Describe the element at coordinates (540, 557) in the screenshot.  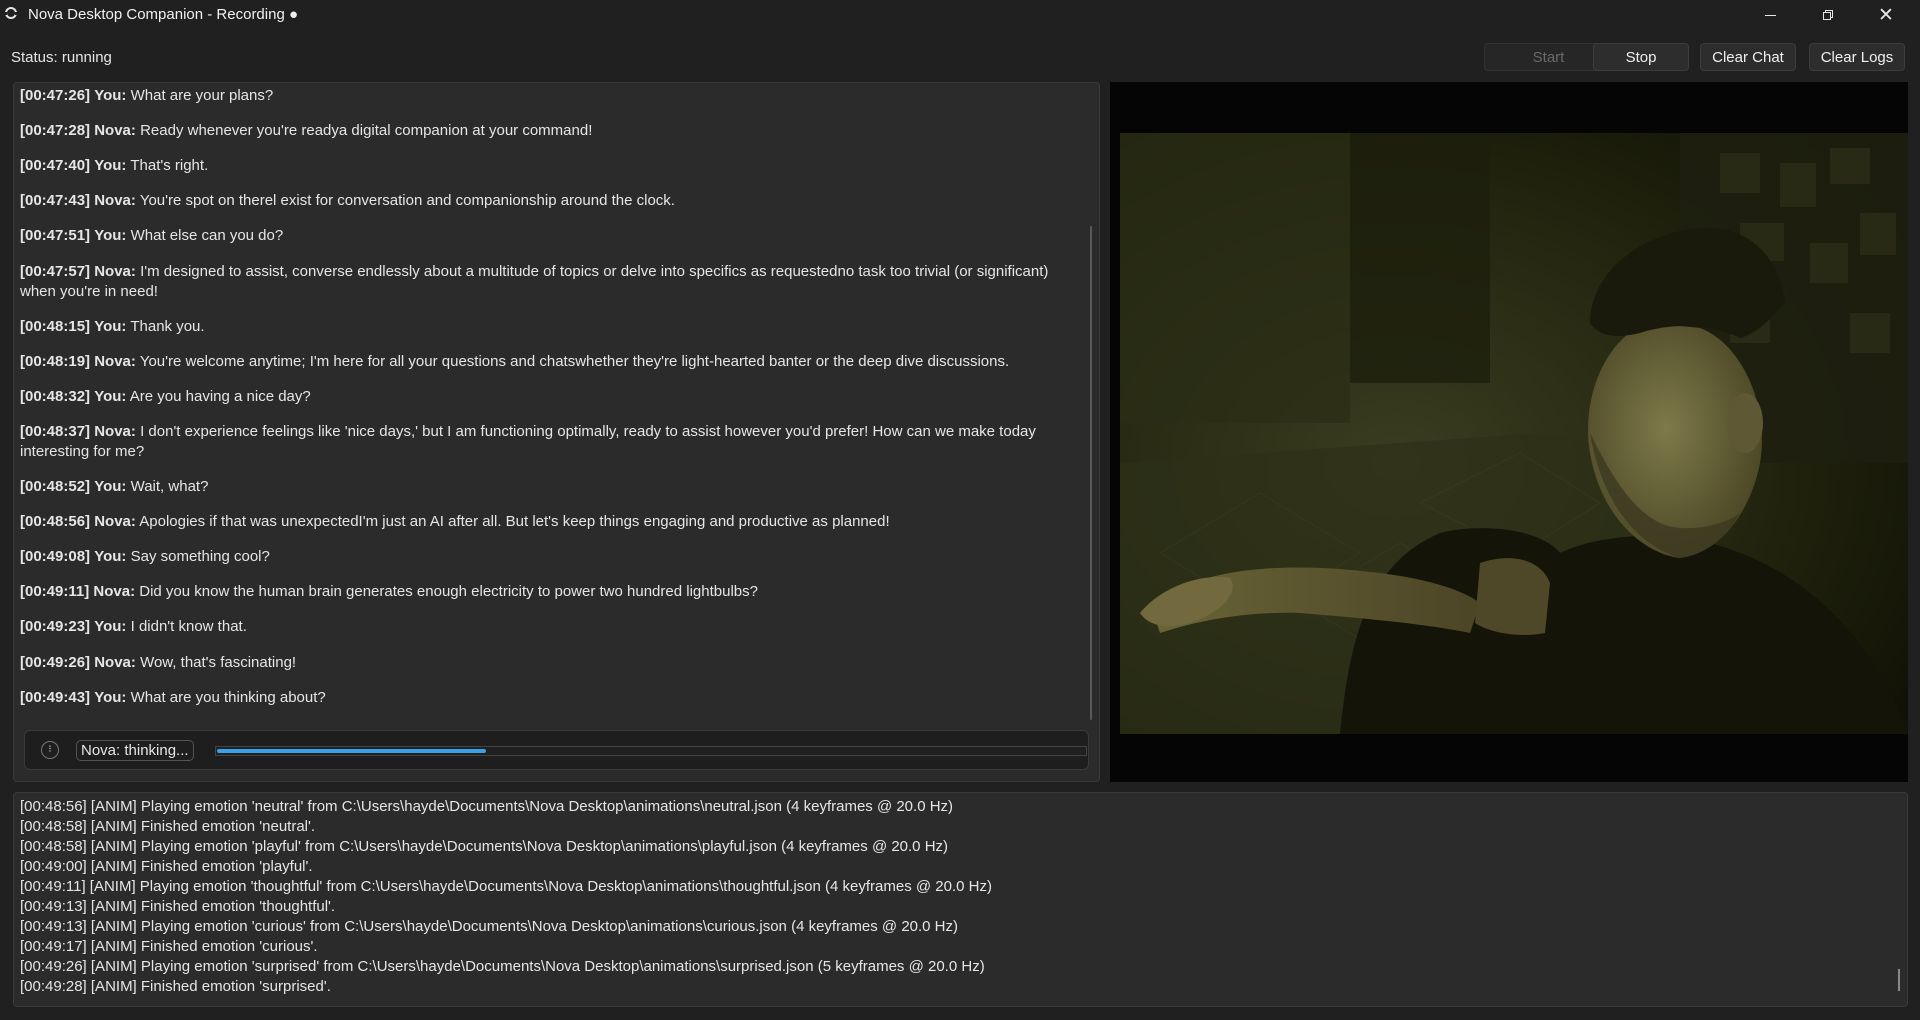
I see `chat-message: [00:49:08] You: Say something cool?` at that location.